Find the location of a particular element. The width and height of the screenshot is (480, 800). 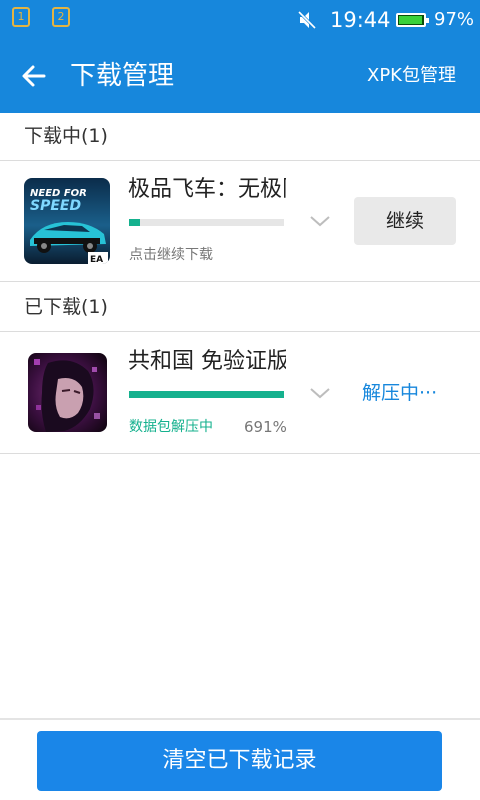

app-icon-republique is located at coordinates (67, 392).